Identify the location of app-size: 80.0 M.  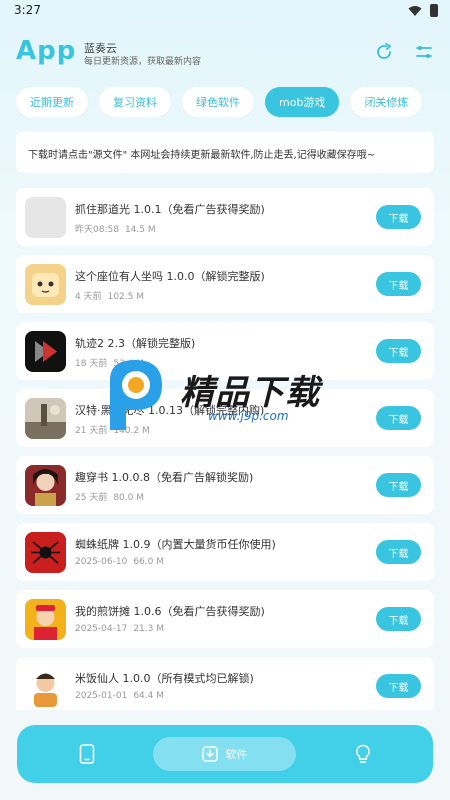
(128, 498).